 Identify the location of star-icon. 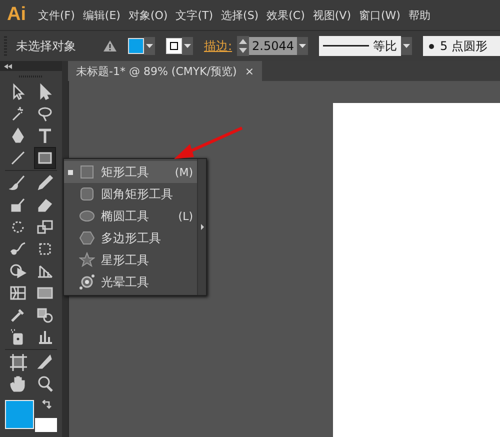
(87, 260).